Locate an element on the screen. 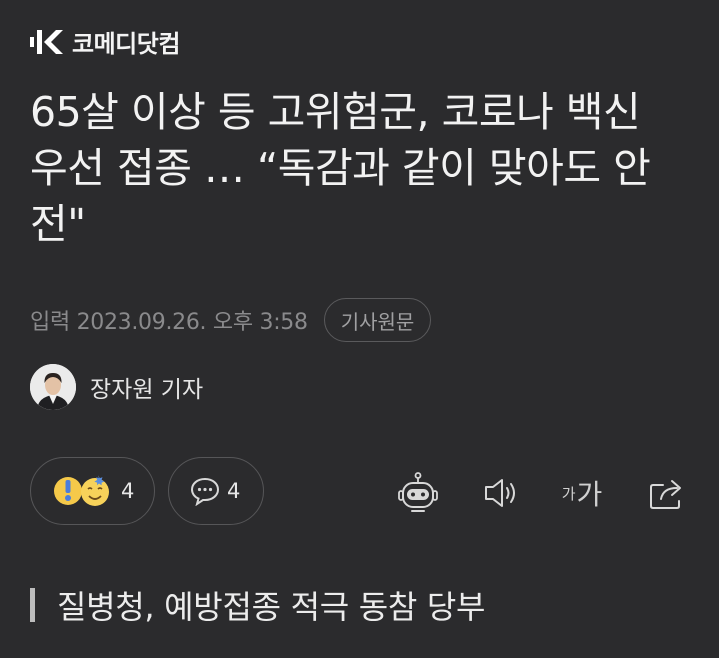  author-name: 장자원 기자 is located at coordinates (147, 390).